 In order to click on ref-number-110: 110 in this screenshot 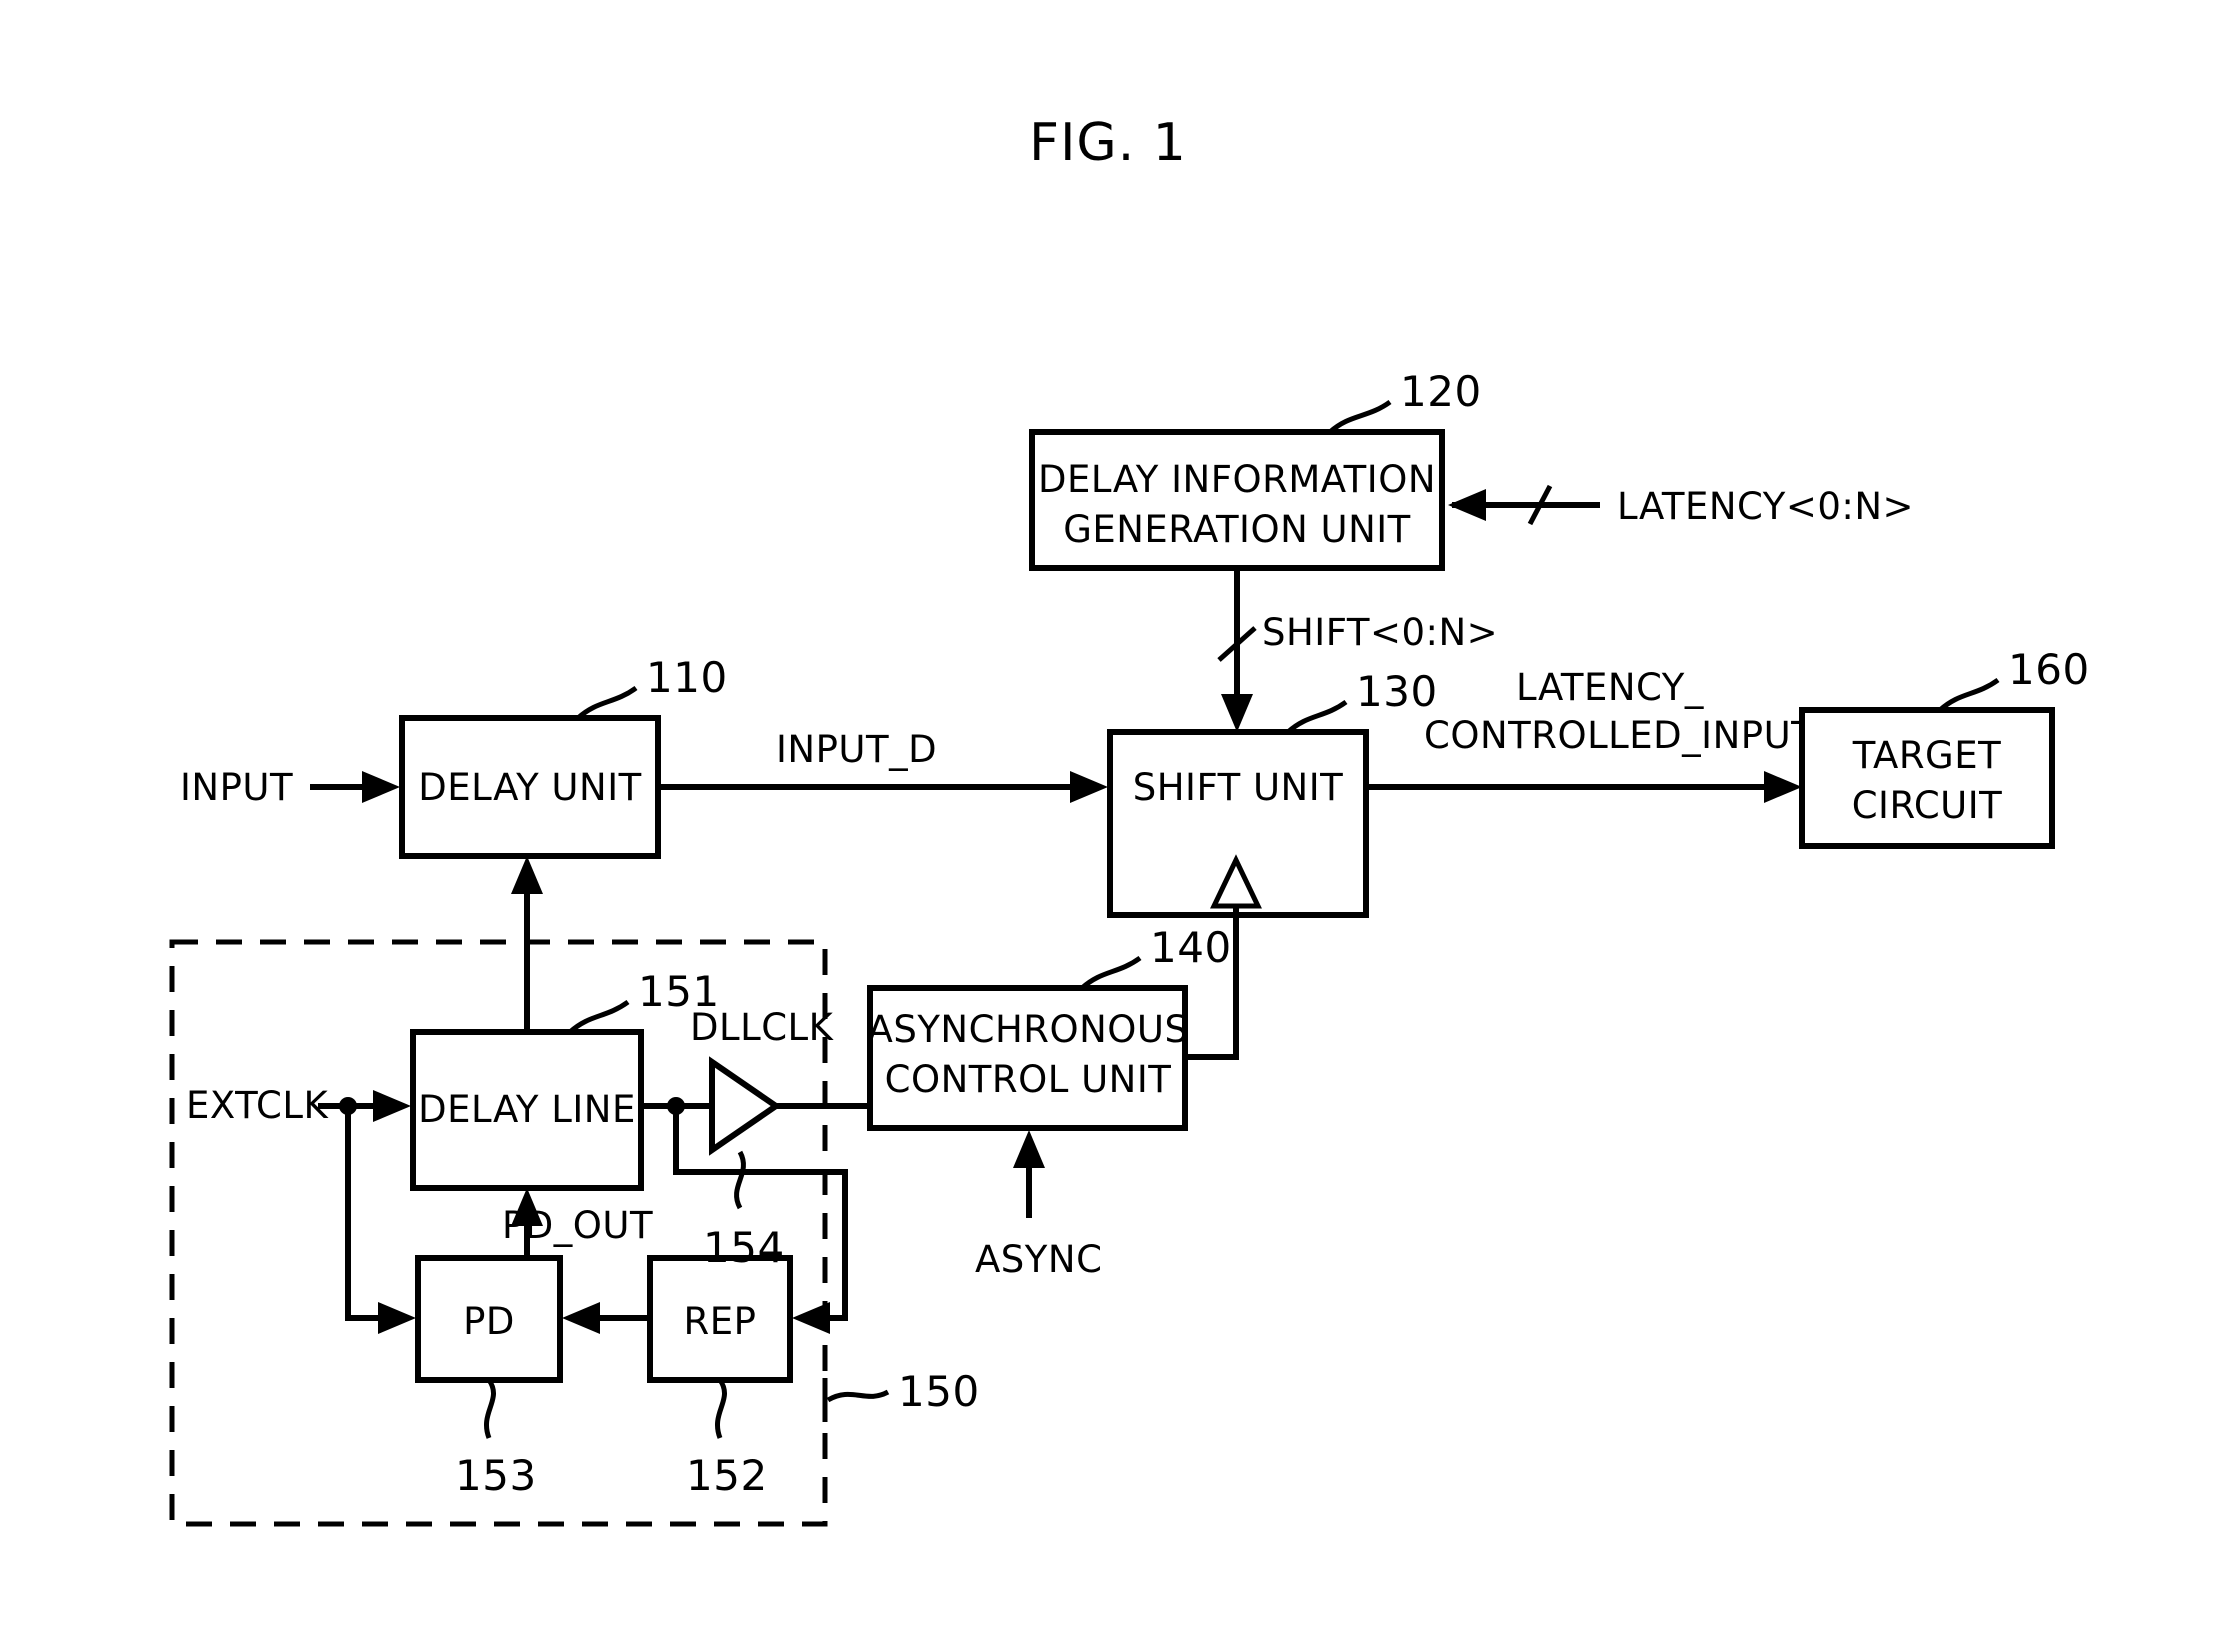, I will do `click(687, 677)`.